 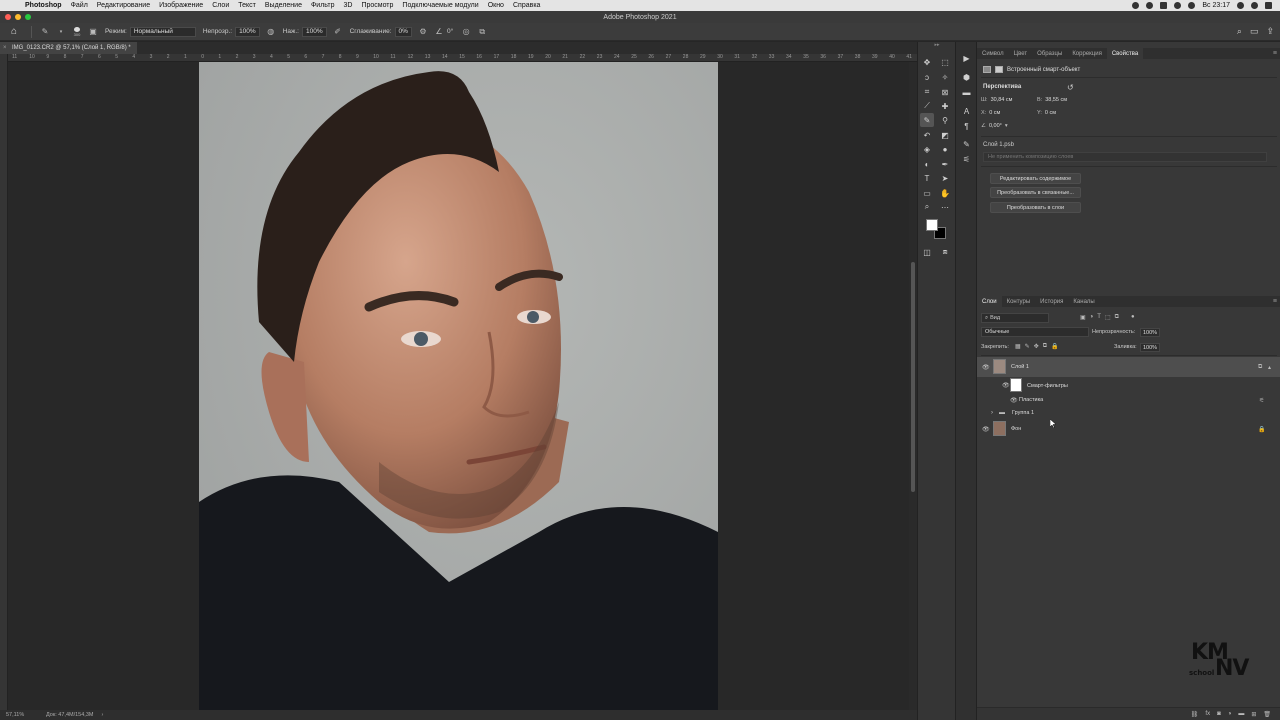 I want to click on new-group-icon: ▬, so click(x=1241, y=714).